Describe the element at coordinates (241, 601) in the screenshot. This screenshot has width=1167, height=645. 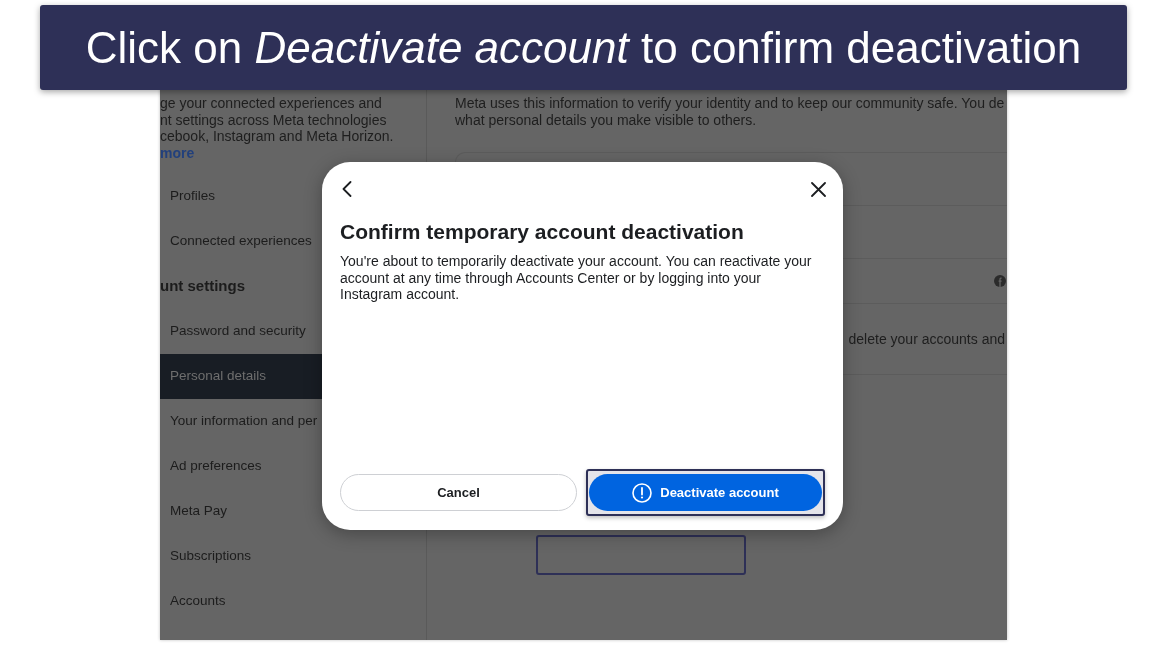
I see `sidebar-item: Accounts` at that location.